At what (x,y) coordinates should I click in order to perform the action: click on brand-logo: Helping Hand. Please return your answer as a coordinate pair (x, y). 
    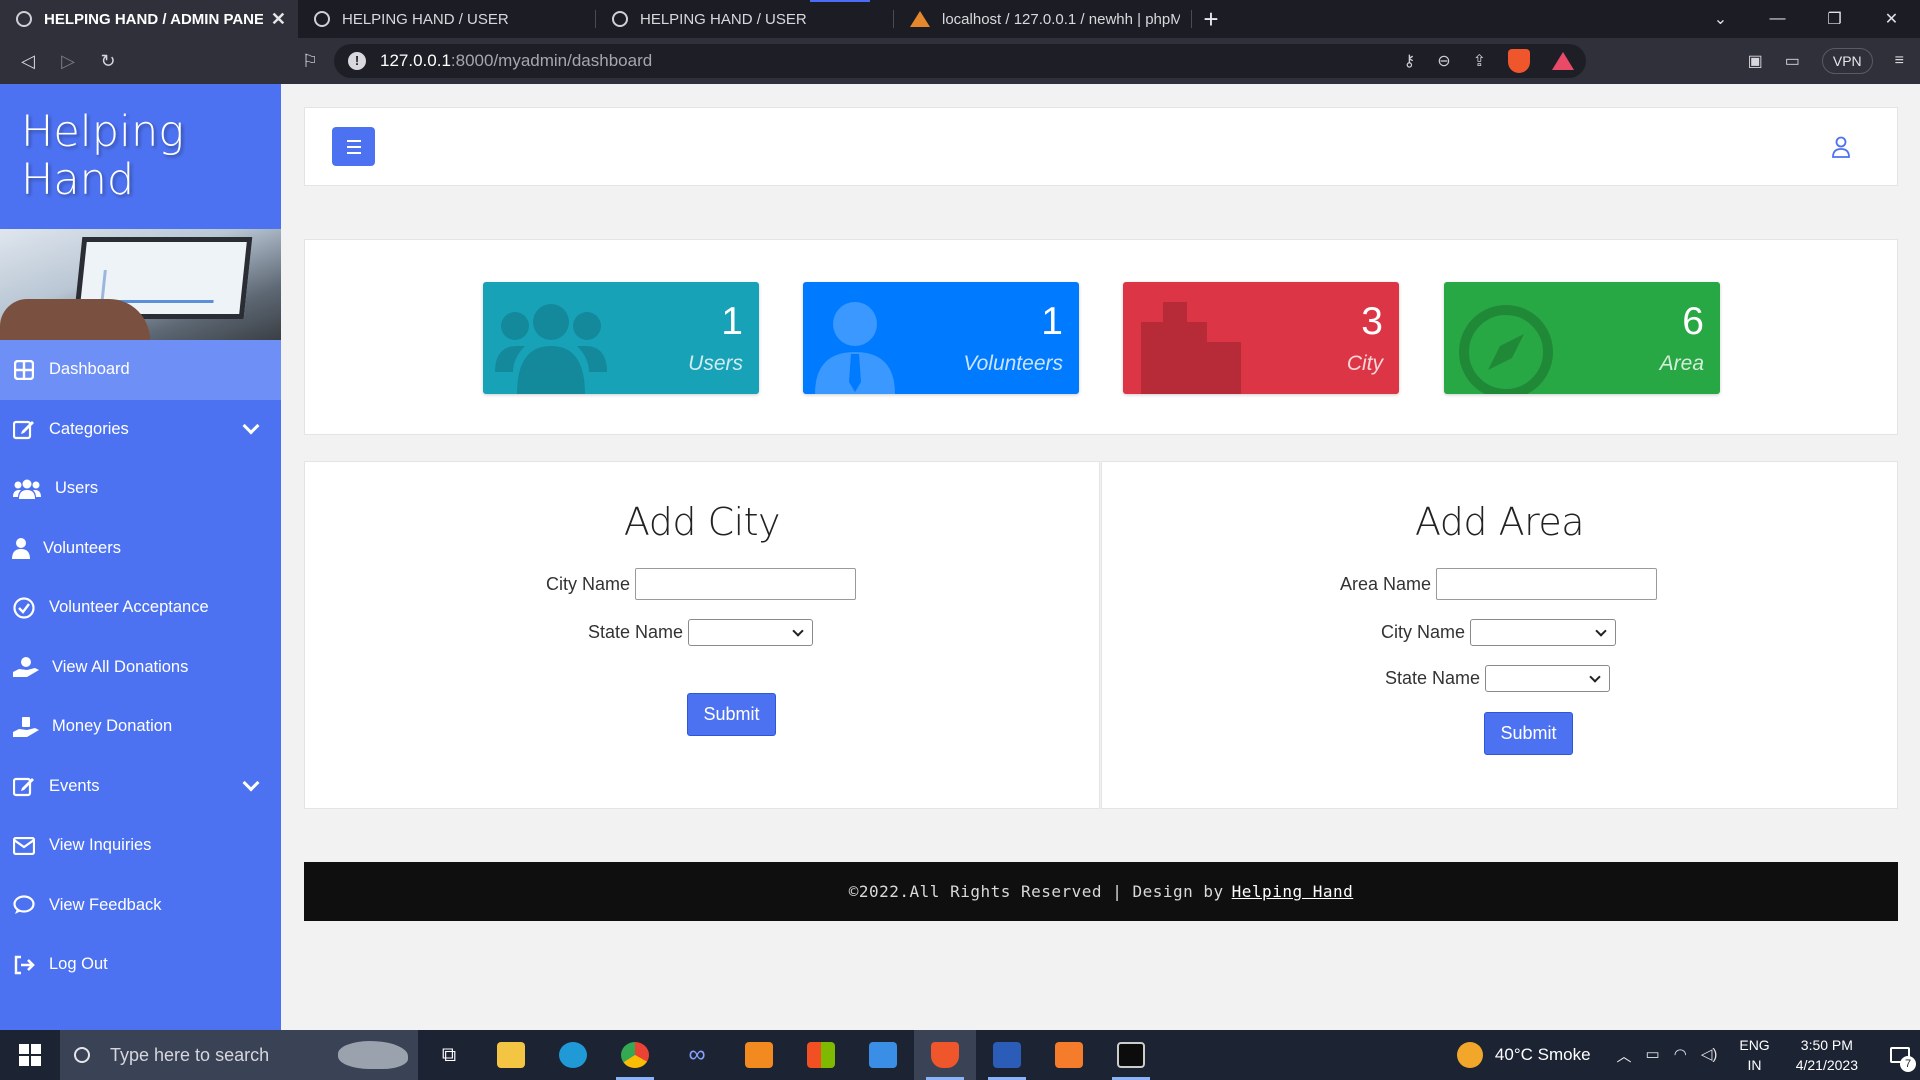
    Looking at the image, I should click on (140, 156).